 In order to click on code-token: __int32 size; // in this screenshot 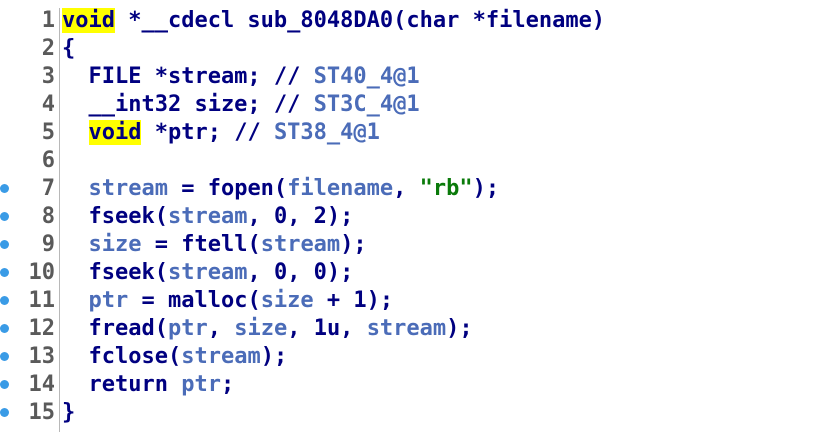, I will do `click(188, 104)`.